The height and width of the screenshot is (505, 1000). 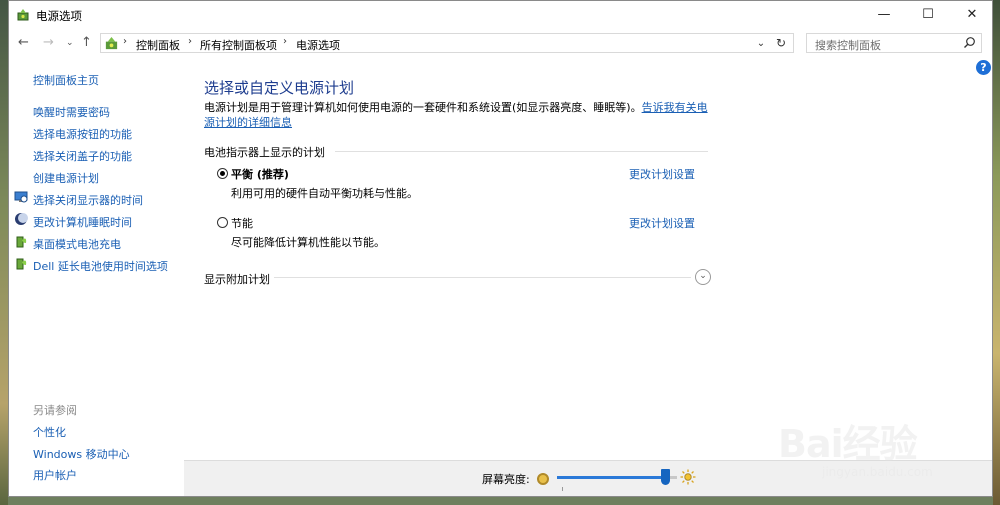 What do you see at coordinates (81, 454) in the screenshot?
I see `see-also-mobility-center: Windows 移动中心` at bounding box center [81, 454].